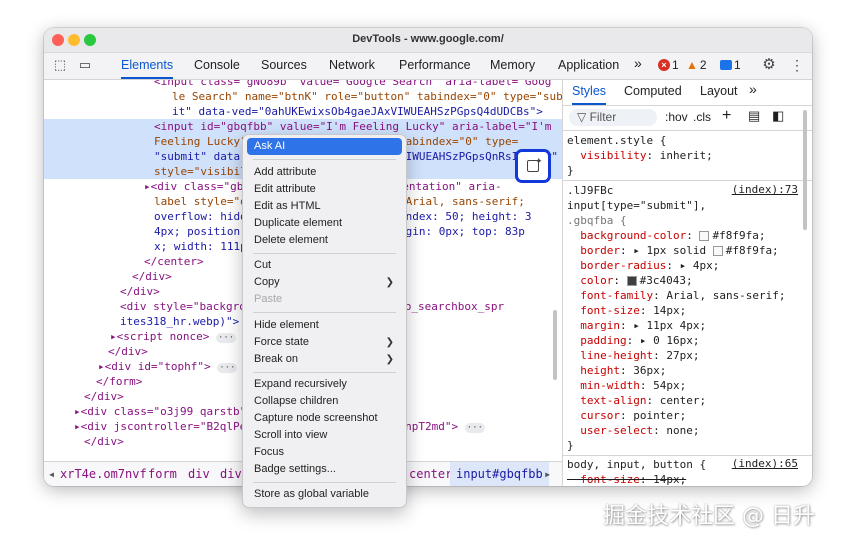 The width and height of the screenshot is (856, 544). Describe the element at coordinates (162, 474) in the screenshot. I see `breadcrumb-item: form` at that location.